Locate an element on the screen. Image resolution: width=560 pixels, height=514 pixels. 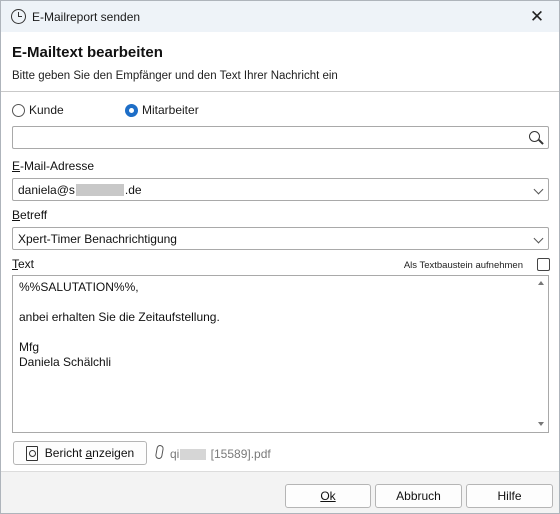
subject-label: Betreff is located at coordinates (29, 215).